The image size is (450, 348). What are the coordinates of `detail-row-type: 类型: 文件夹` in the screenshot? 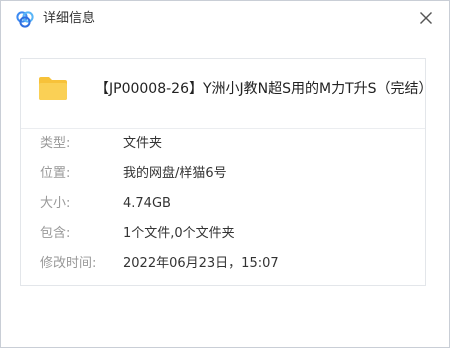 It's located at (223, 144).